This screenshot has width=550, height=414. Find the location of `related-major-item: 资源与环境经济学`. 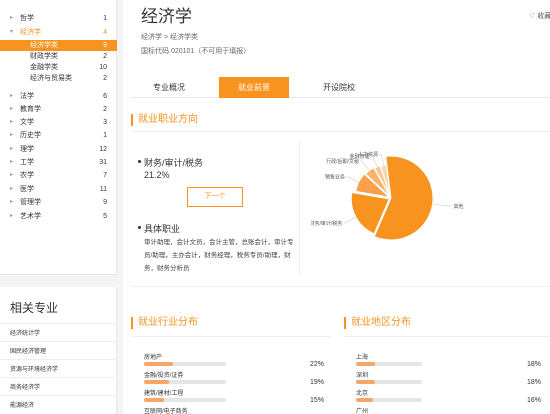

related-major-item: 资源与环境经济学 is located at coordinates (34, 368).